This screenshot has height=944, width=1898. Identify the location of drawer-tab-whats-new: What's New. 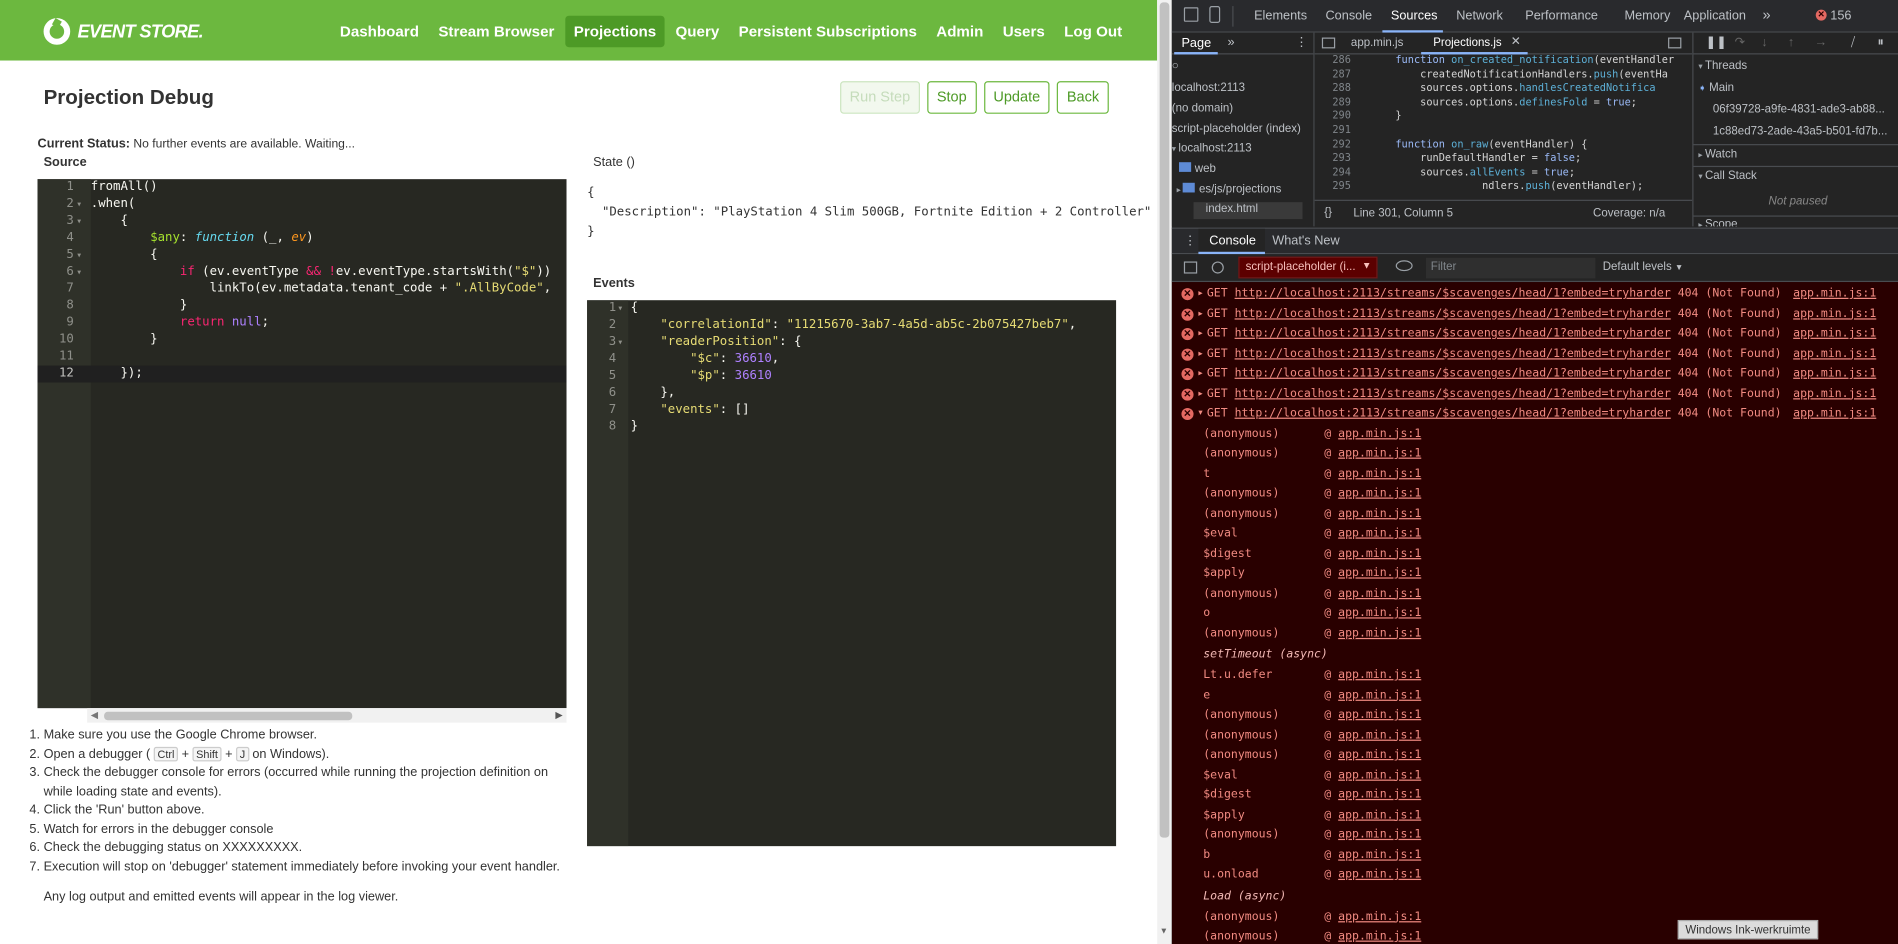
(1305, 241).